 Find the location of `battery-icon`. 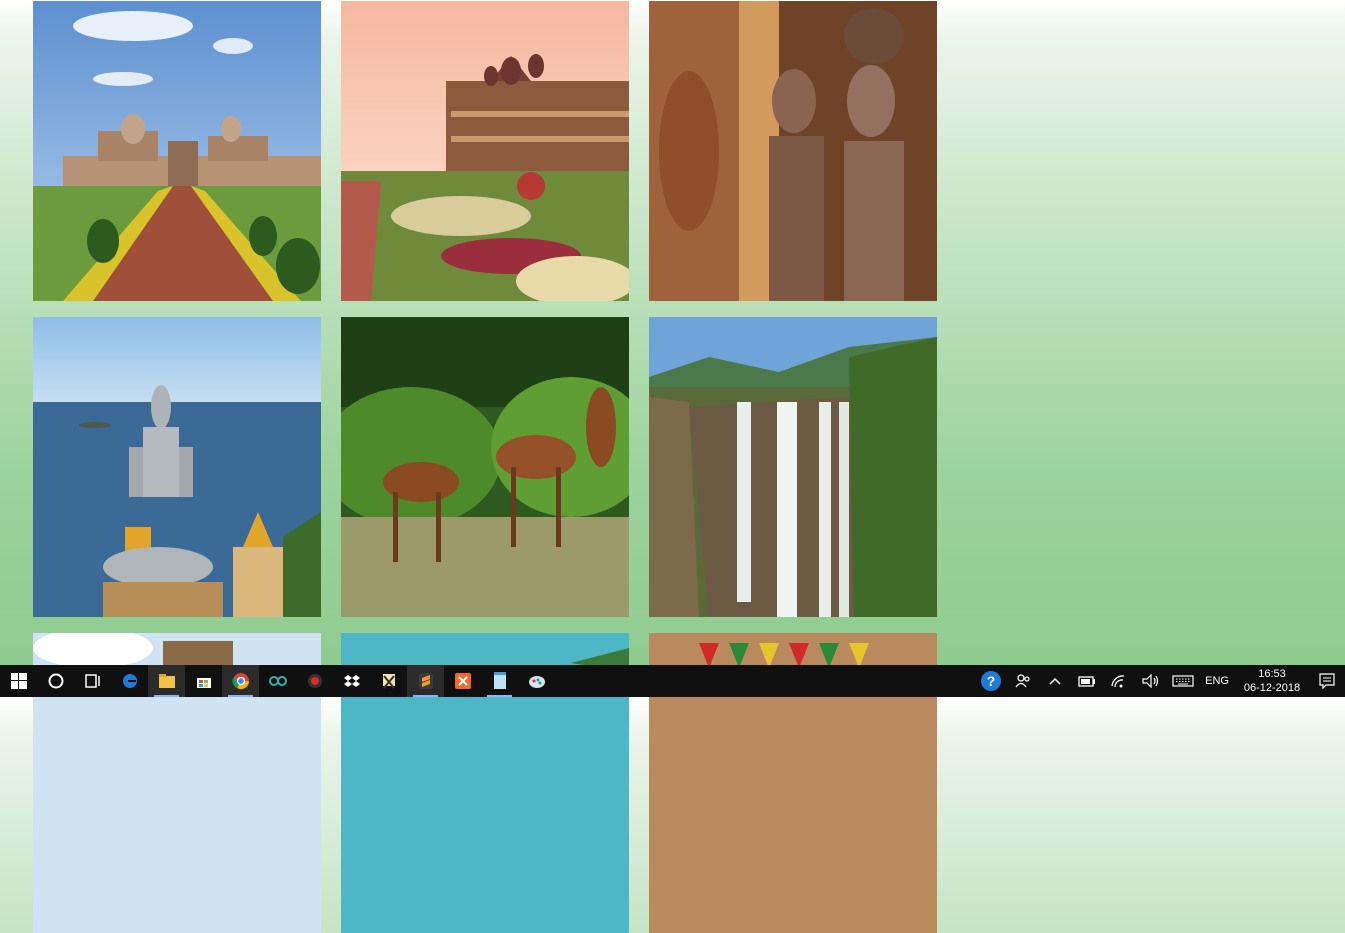

battery-icon is located at coordinates (1087, 681).